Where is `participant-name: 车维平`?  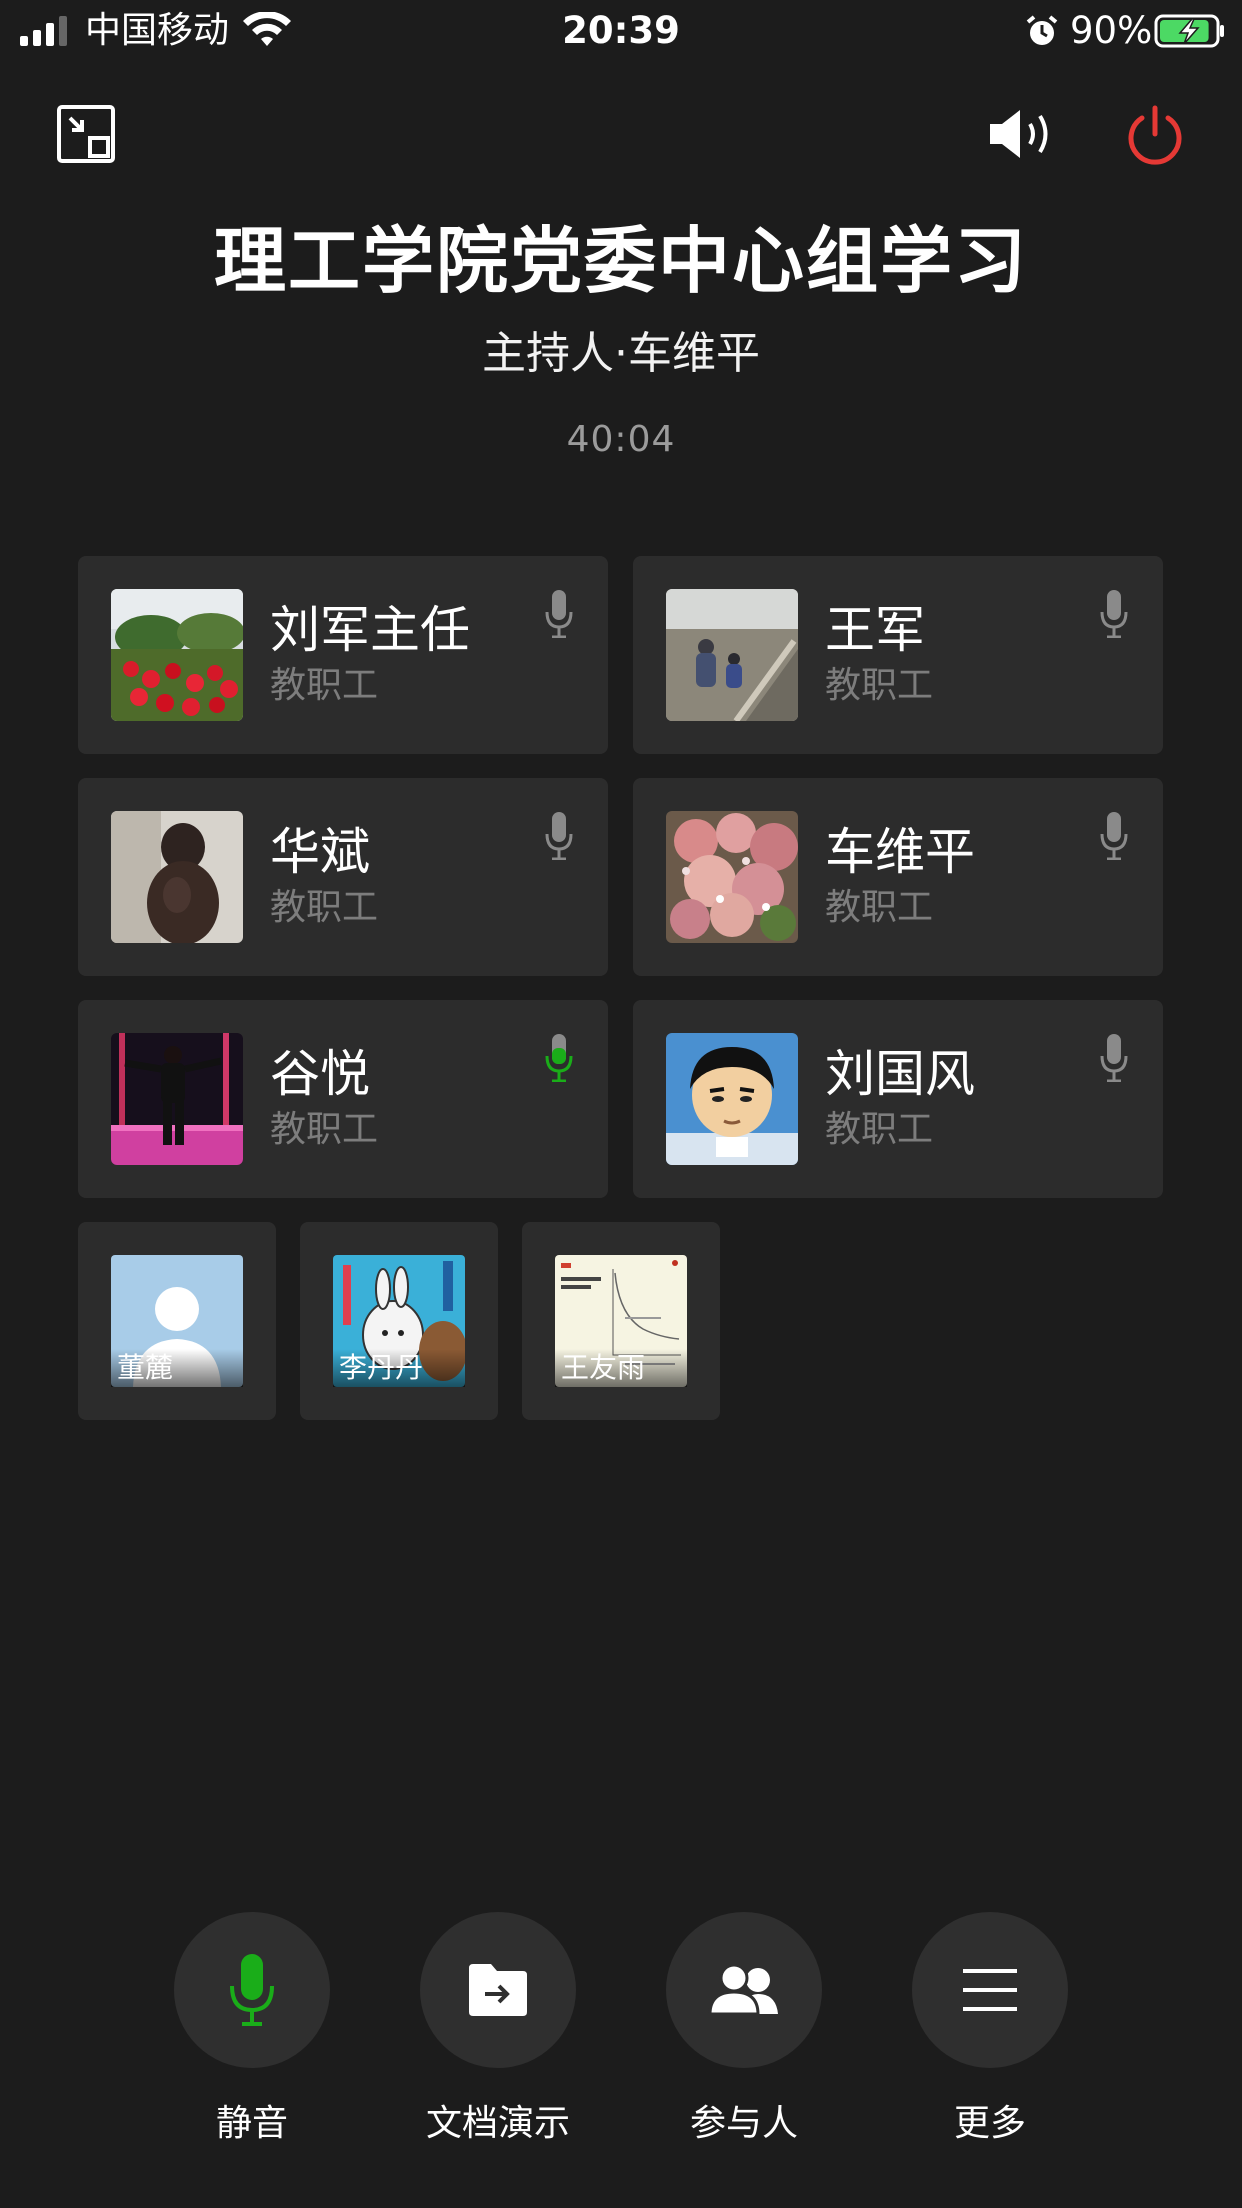
participant-name: 车维平 is located at coordinates (900, 852).